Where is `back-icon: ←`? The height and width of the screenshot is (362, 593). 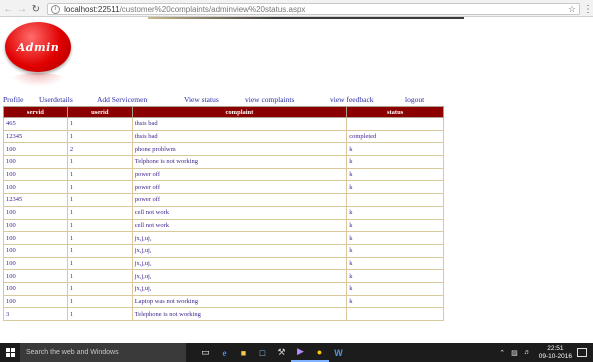 back-icon: ← is located at coordinates (8, 9).